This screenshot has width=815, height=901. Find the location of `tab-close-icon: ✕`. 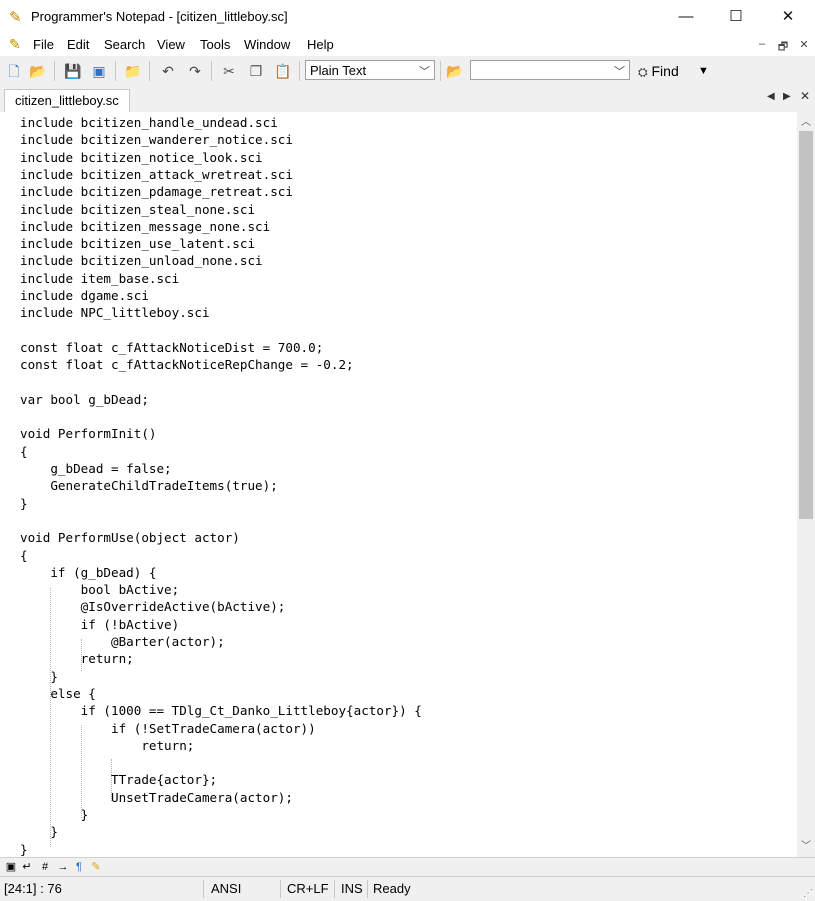

tab-close-icon: ✕ is located at coordinates (805, 96).